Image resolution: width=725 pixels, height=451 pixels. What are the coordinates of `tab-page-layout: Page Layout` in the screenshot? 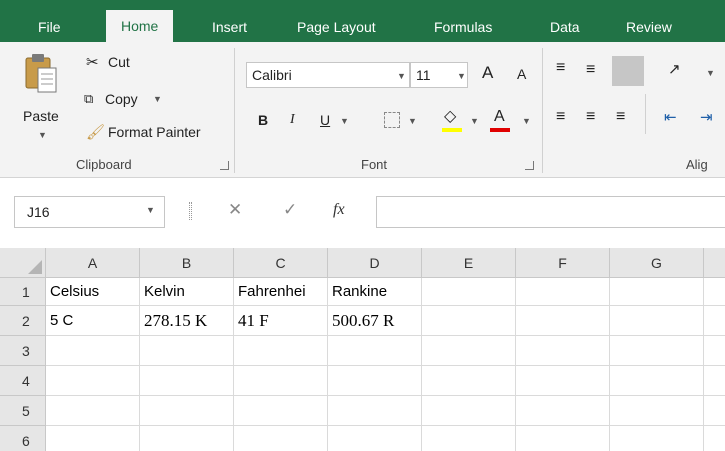 It's located at (336, 27).